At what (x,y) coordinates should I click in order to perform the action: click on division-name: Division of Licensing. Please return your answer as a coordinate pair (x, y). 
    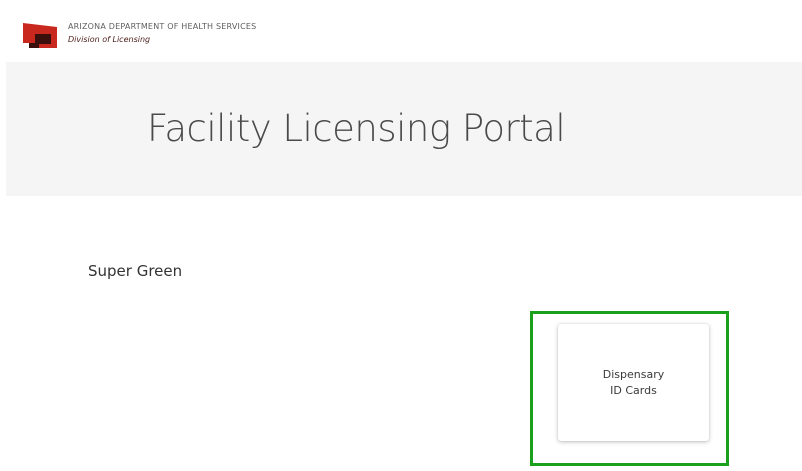
    Looking at the image, I should click on (109, 39).